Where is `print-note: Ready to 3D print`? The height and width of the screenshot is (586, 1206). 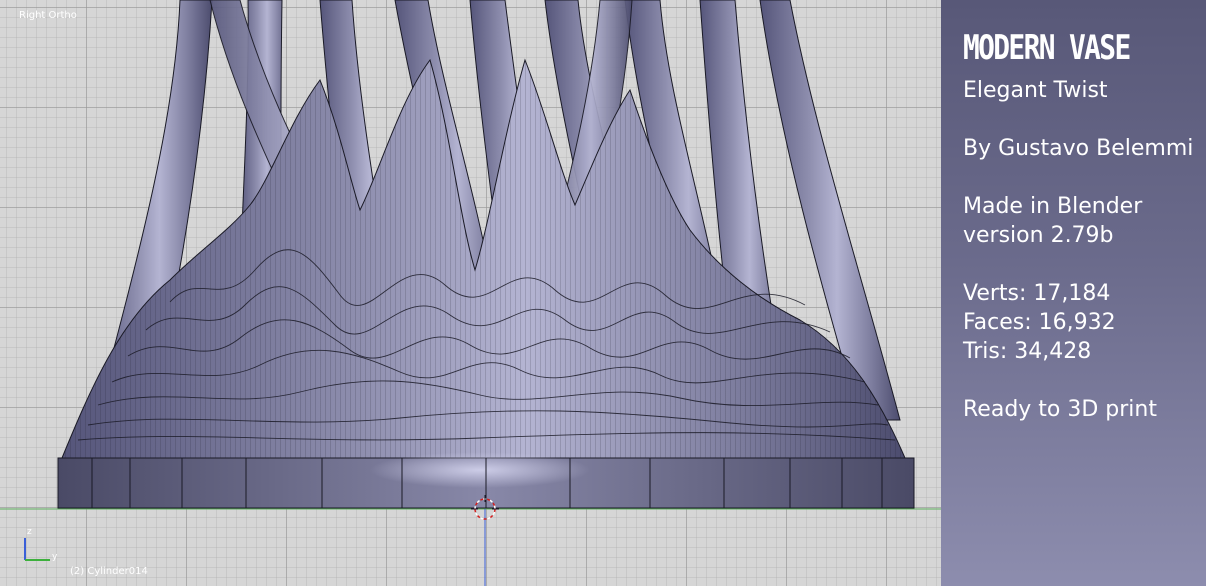 print-note: Ready to 3D print is located at coordinates (1060, 409).